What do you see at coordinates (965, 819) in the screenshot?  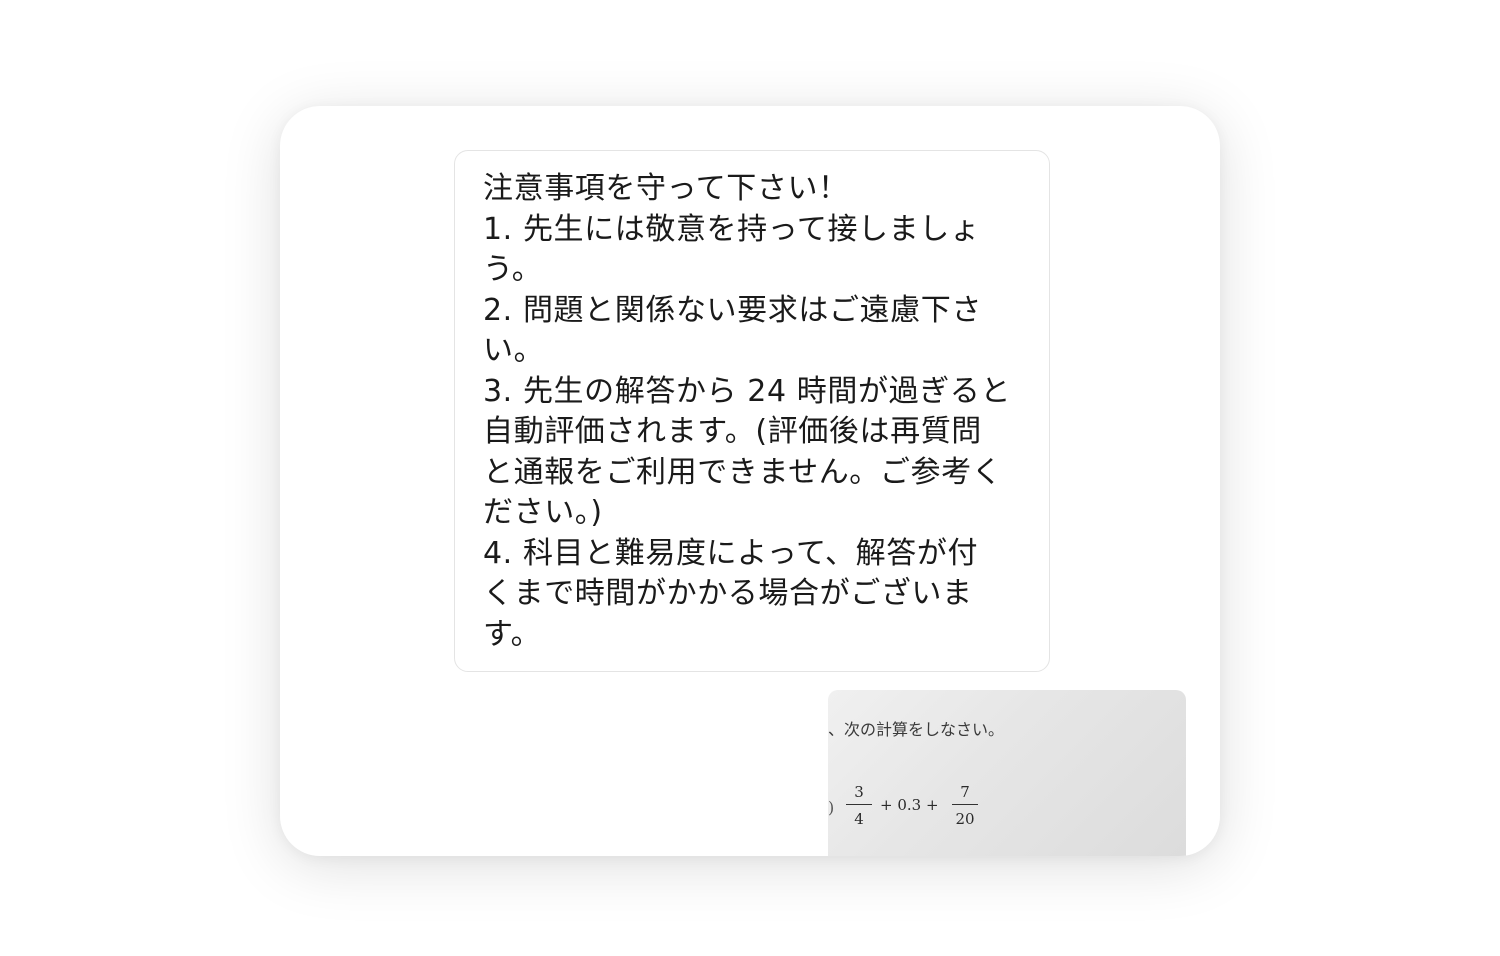 I see `fraction-denominator: 20` at bounding box center [965, 819].